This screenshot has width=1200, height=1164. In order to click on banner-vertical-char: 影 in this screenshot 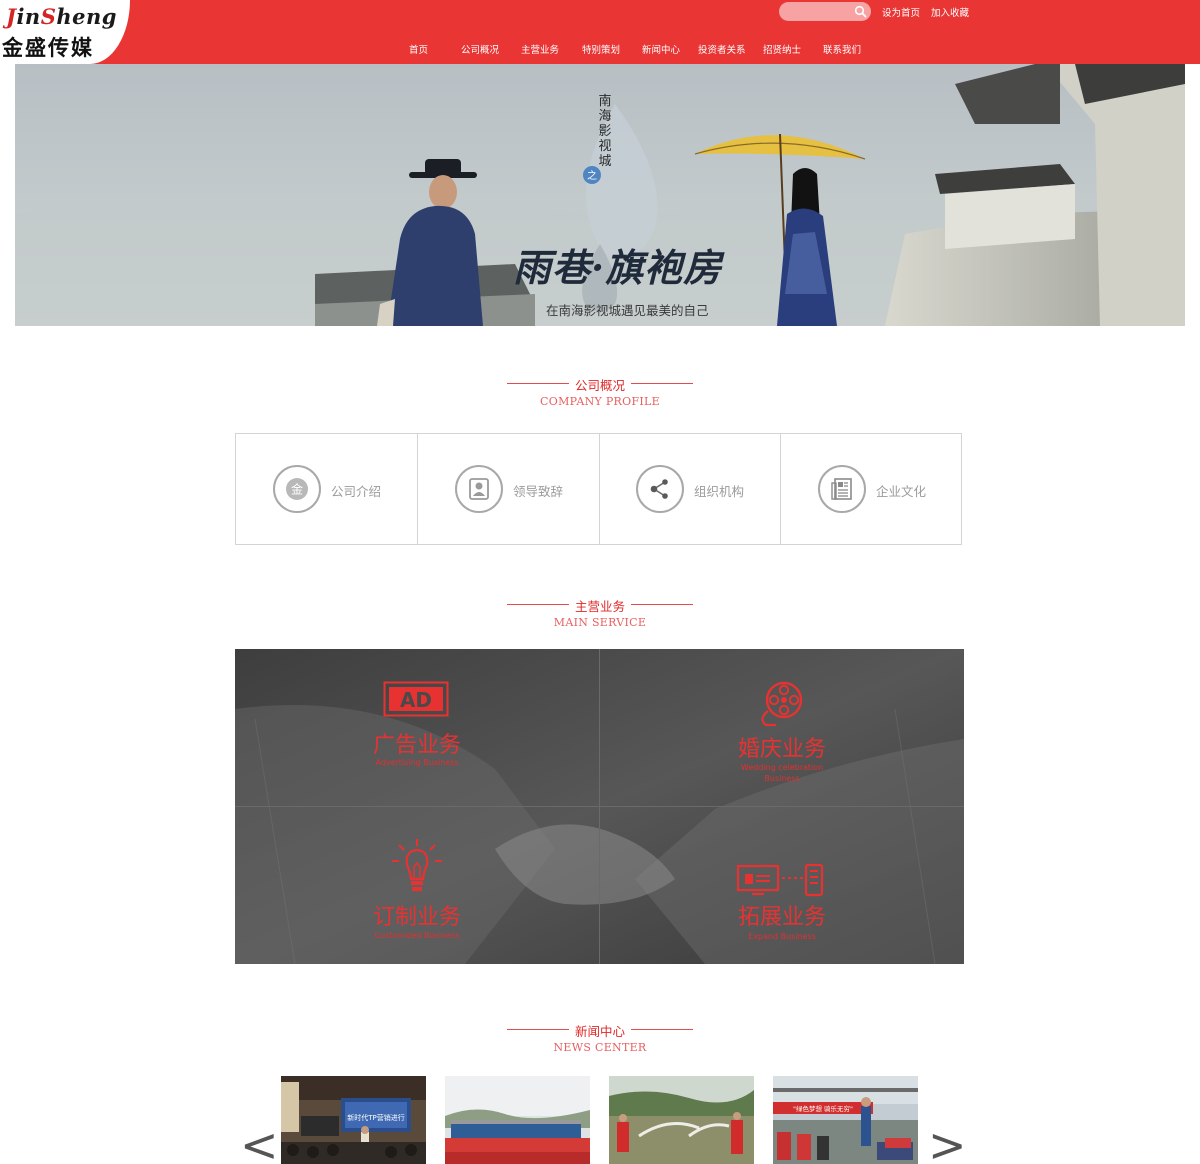, I will do `click(605, 131)`.